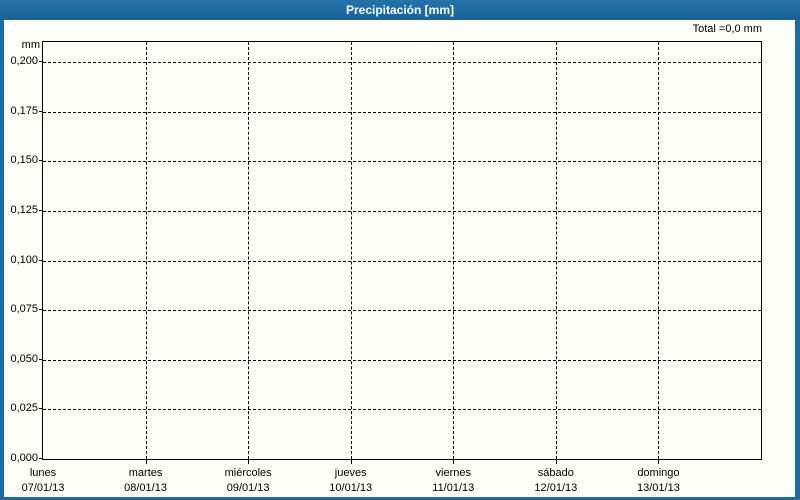 This screenshot has width=800, height=500. I want to click on x-label-date: 13/01/13, so click(658, 488).